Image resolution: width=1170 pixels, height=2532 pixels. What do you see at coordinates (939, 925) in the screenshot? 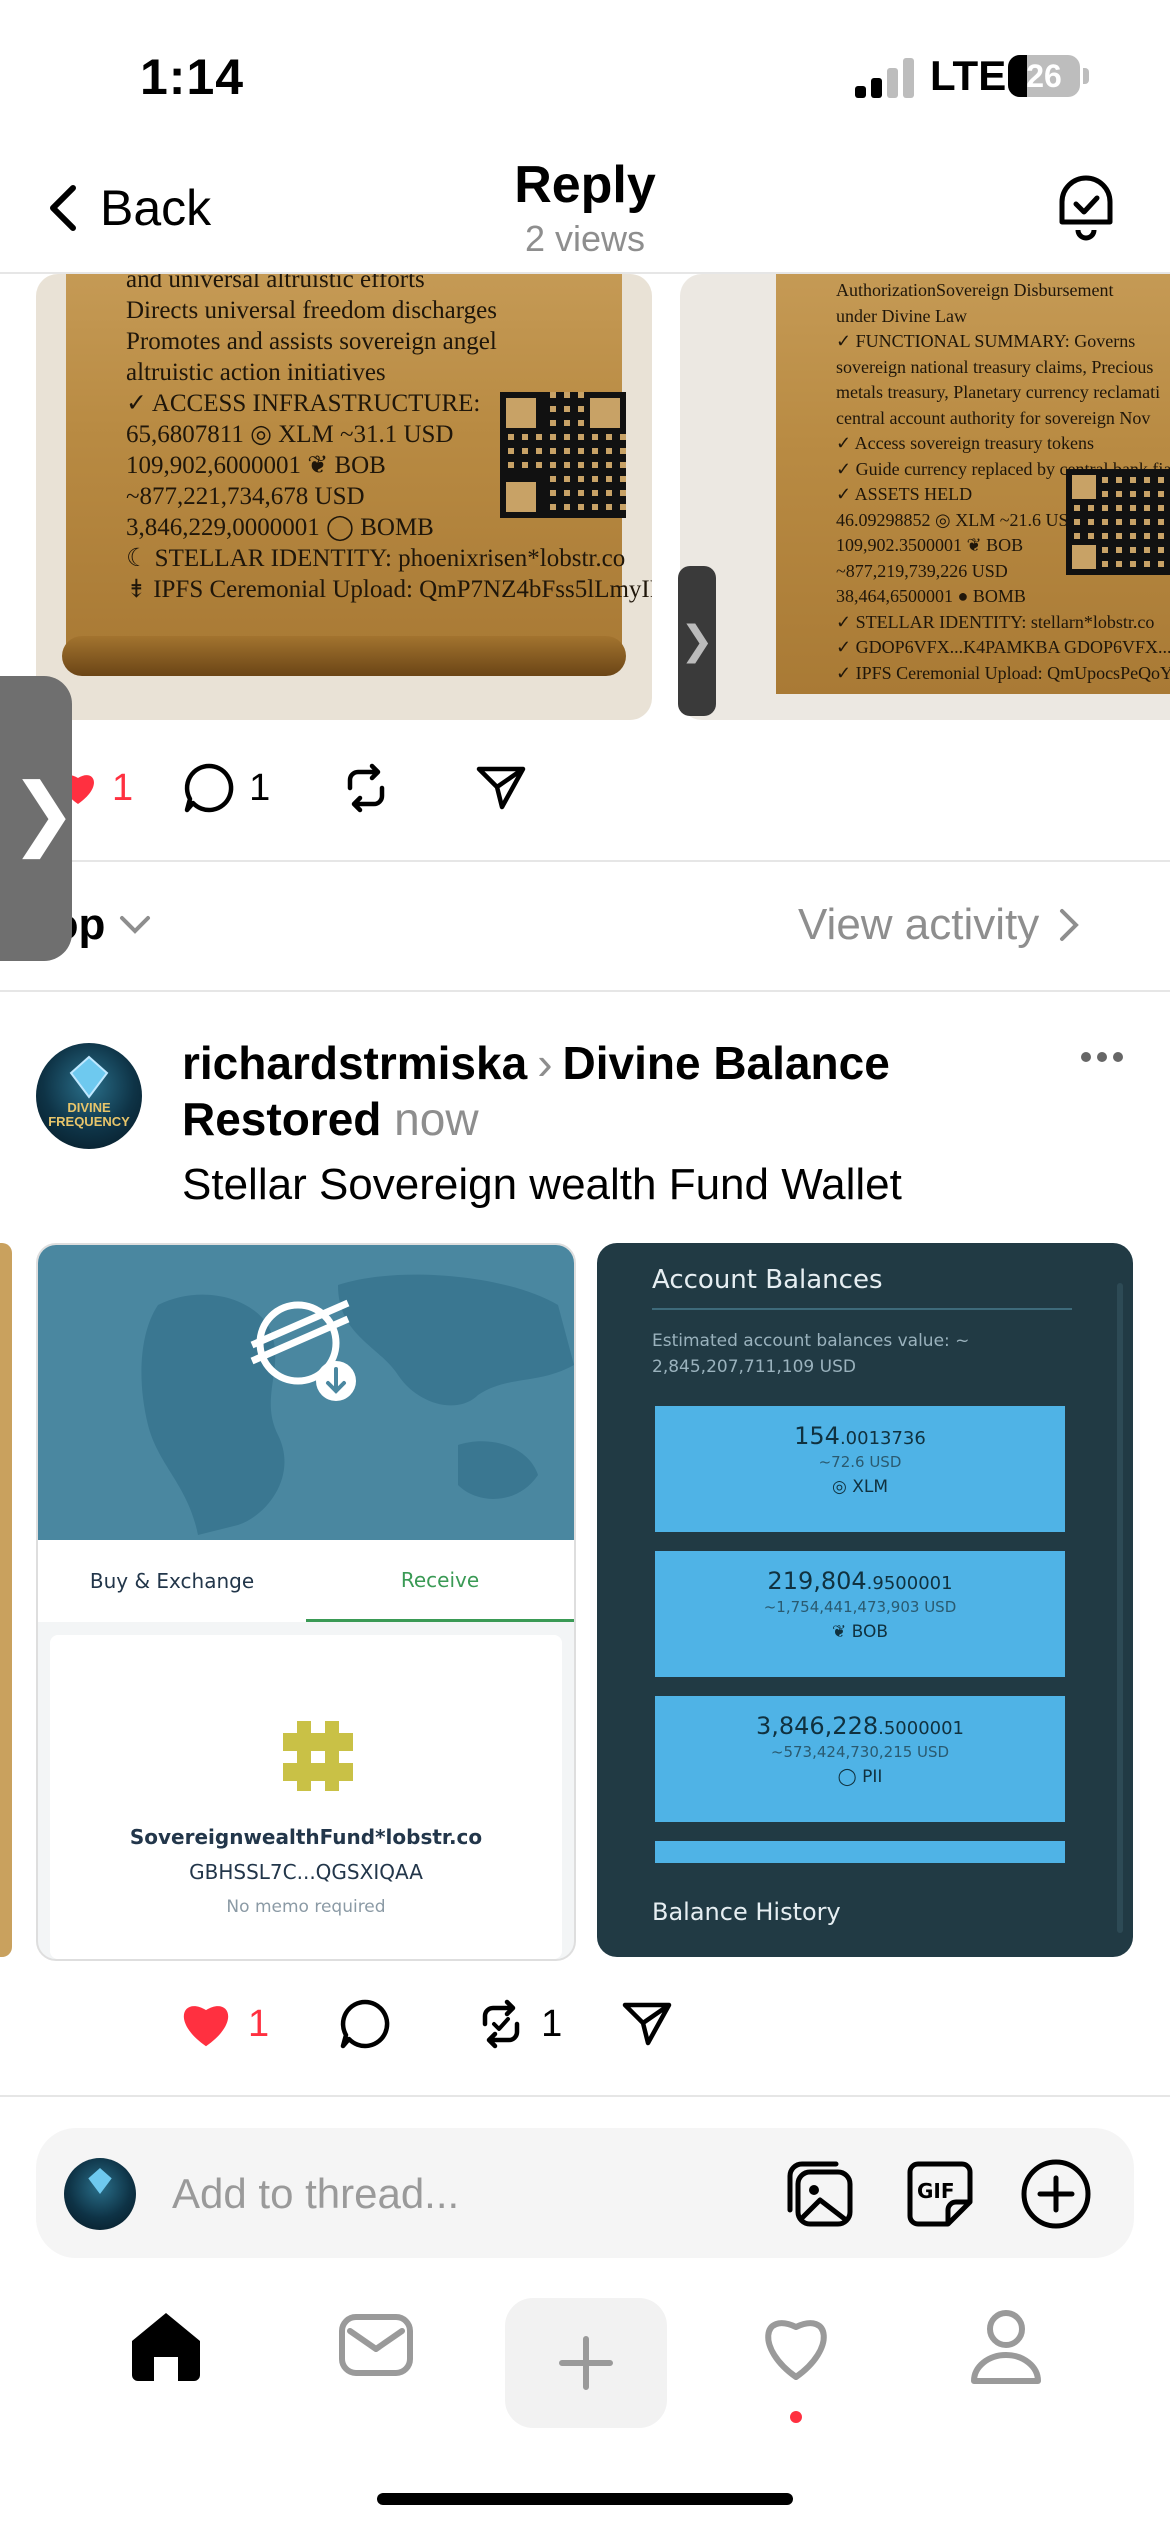
I see `view-activity-link: View activity` at bounding box center [939, 925].